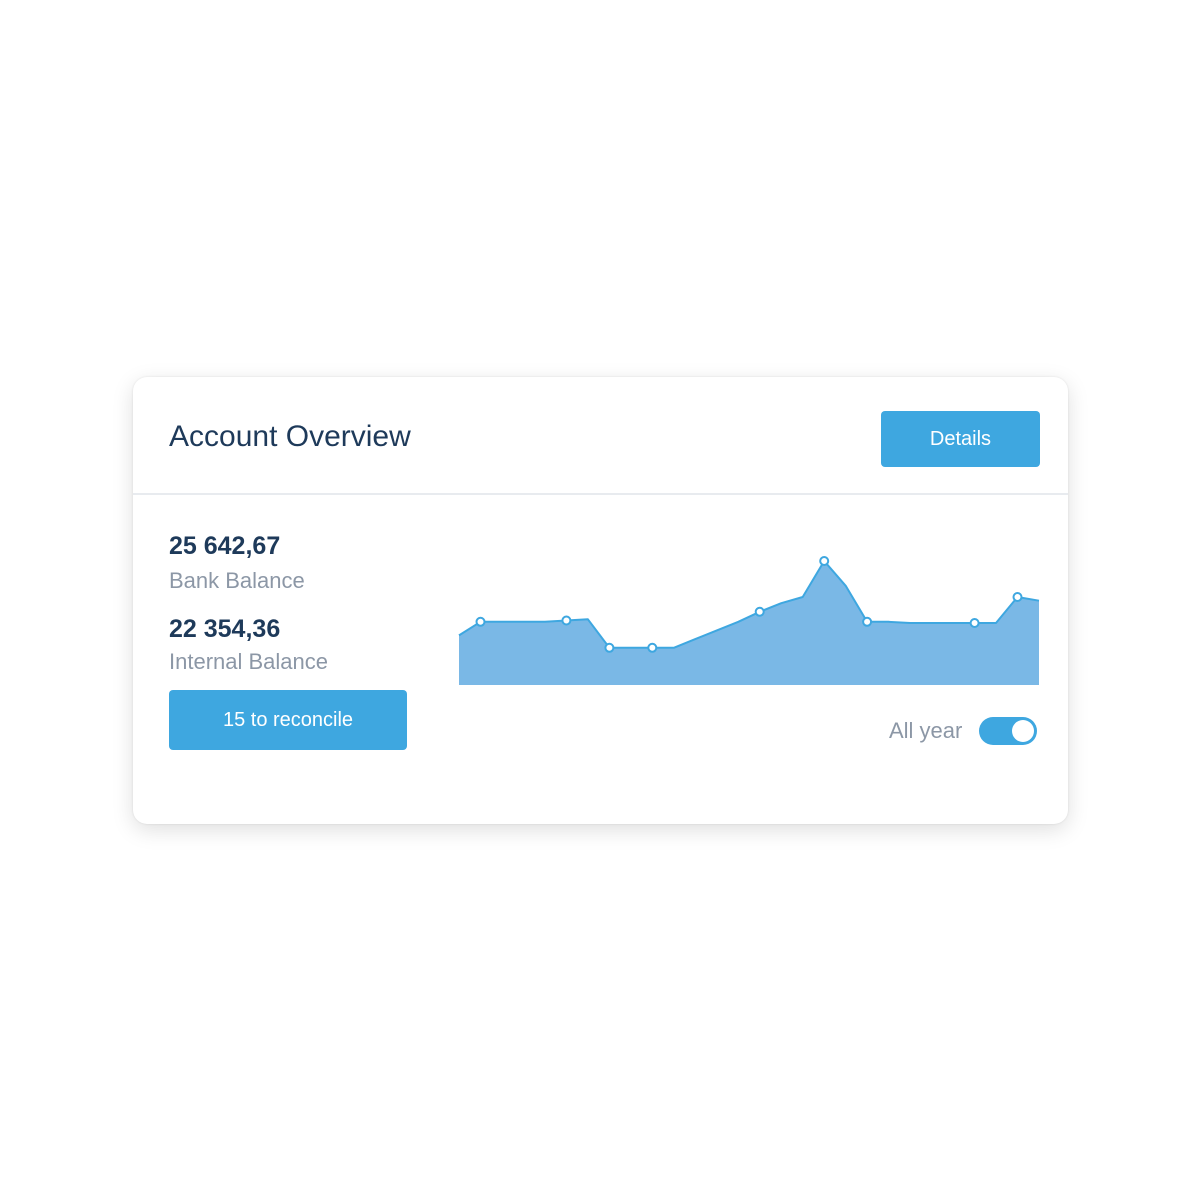 The image size is (1200, 1200). I want to click on all-year-label: All year, so click(926, 730).